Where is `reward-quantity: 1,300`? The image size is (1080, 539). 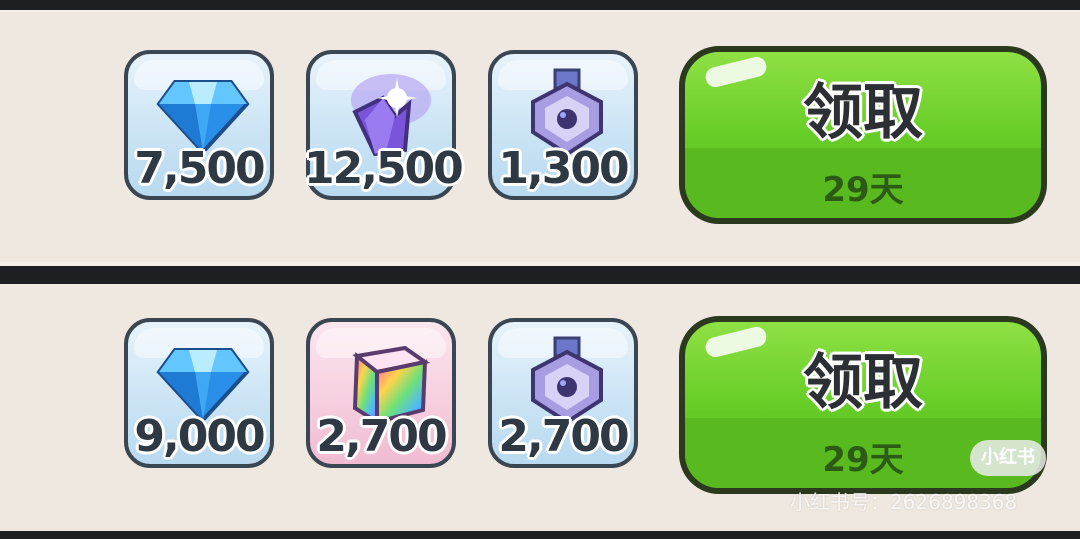
reward-quantity: 1,300 is located at coordinates (563, 168).